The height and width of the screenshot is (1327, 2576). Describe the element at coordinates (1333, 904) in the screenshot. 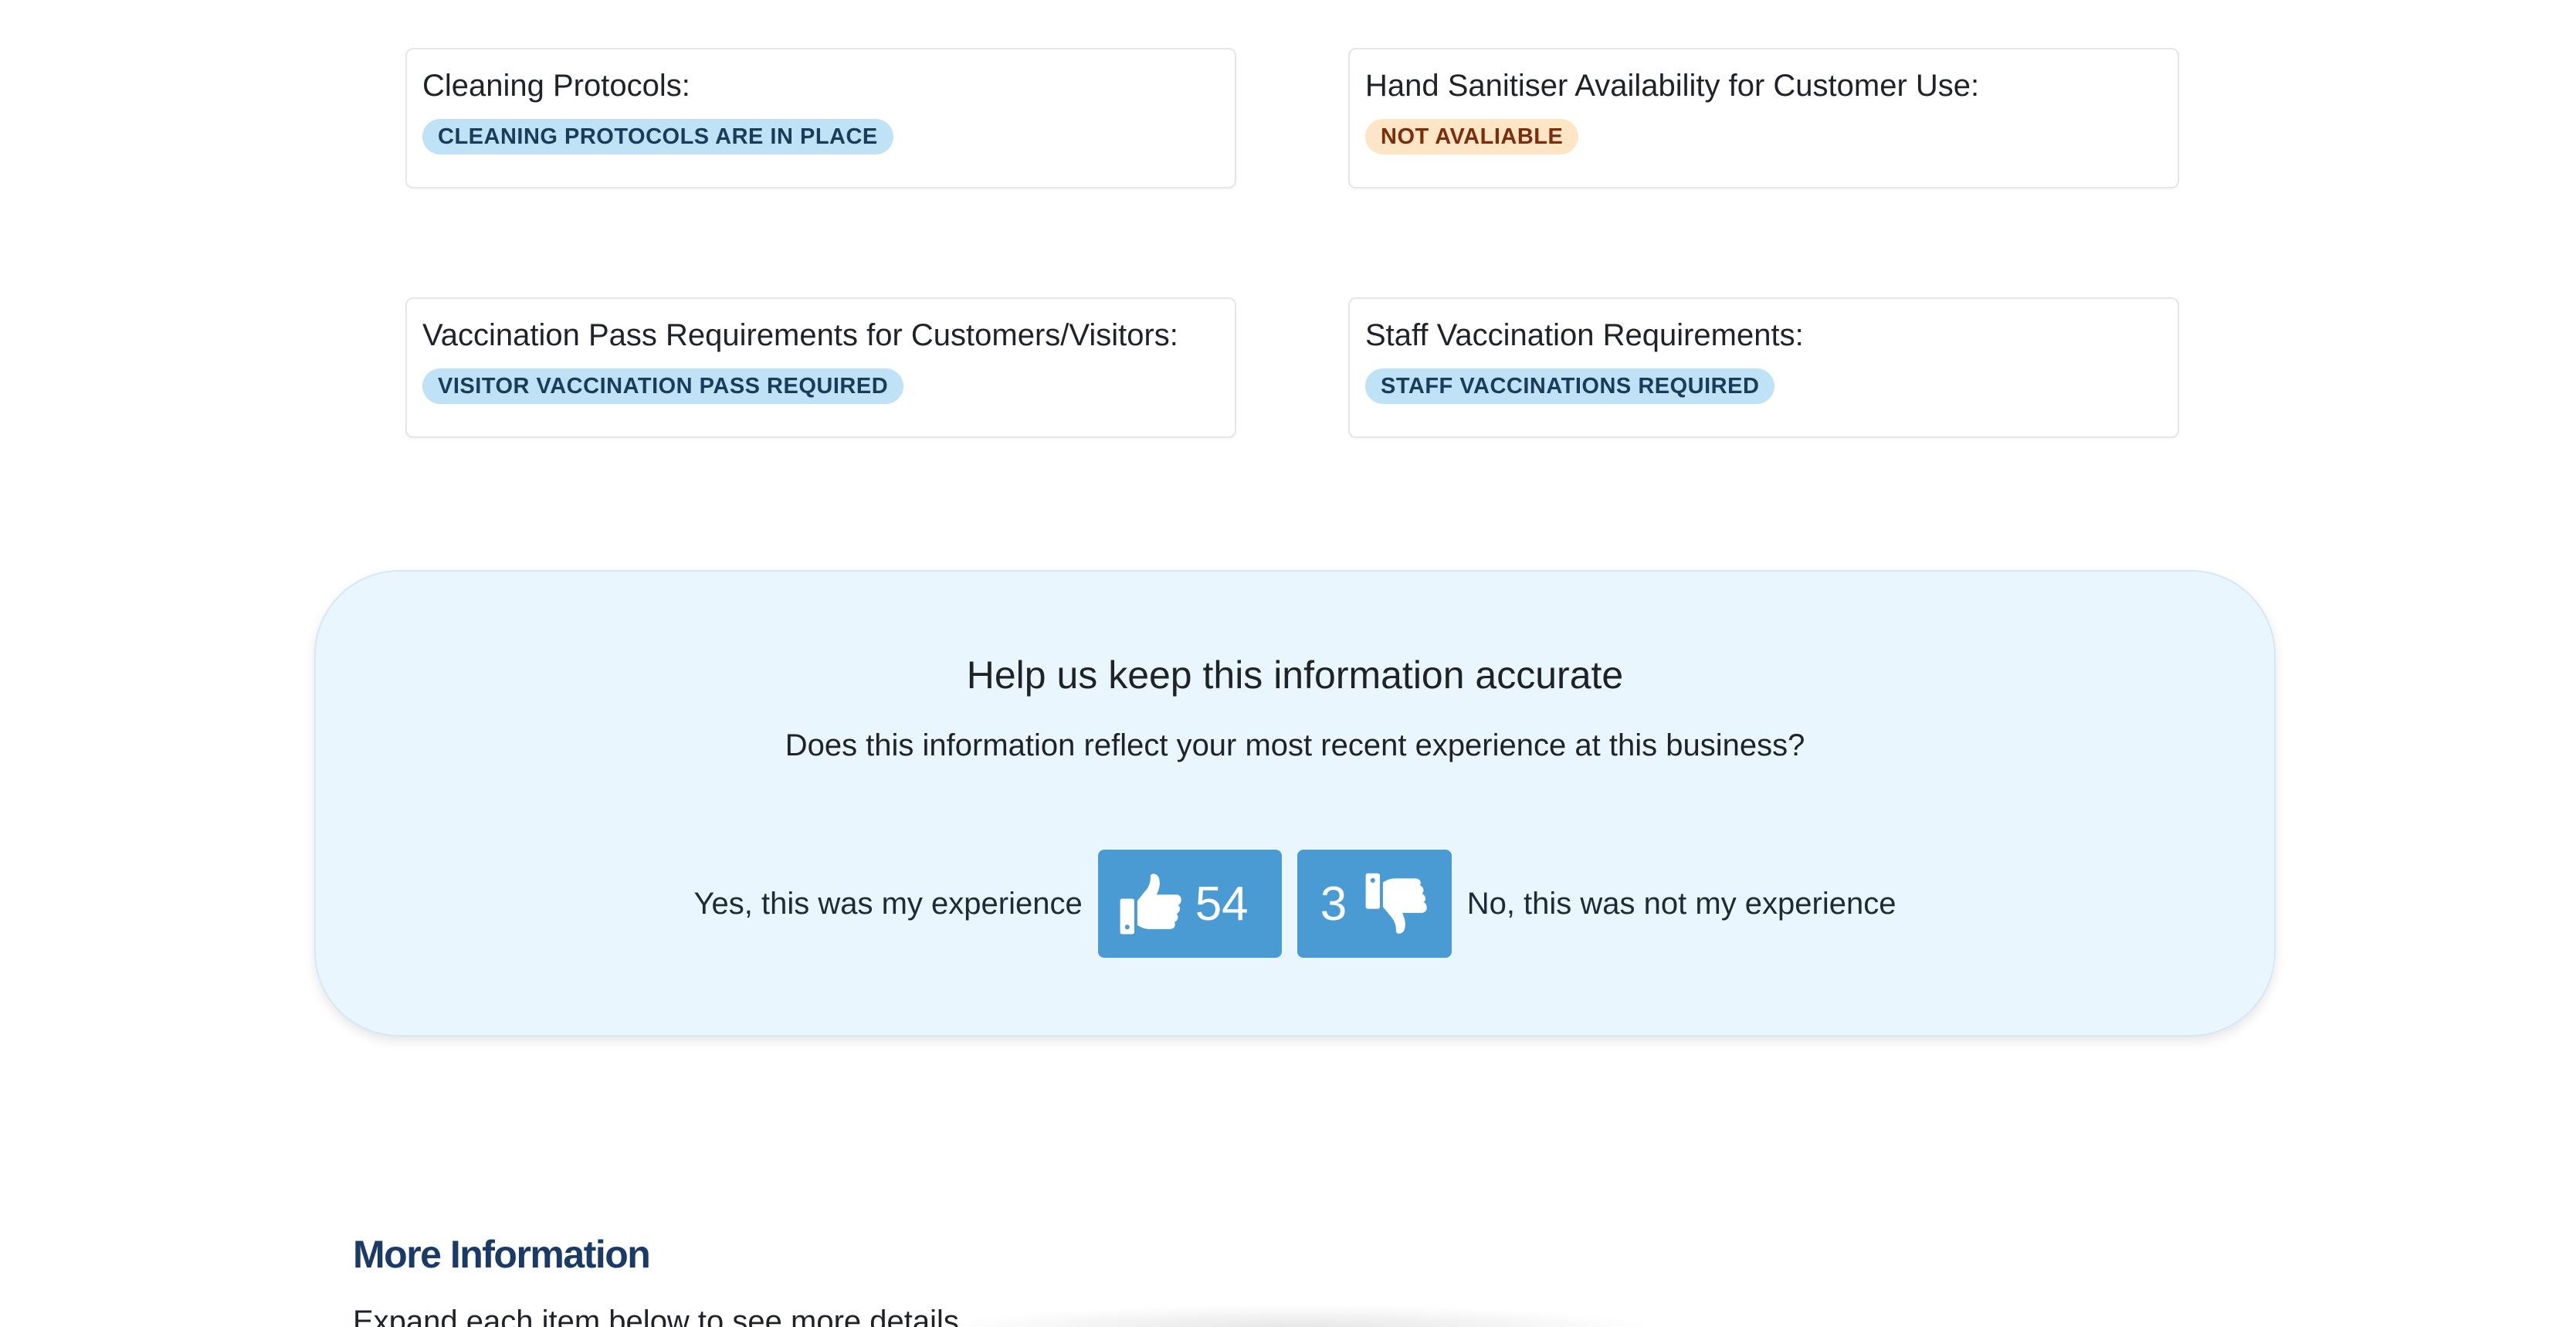

I see `thumbs-down-count: 3` at that location.